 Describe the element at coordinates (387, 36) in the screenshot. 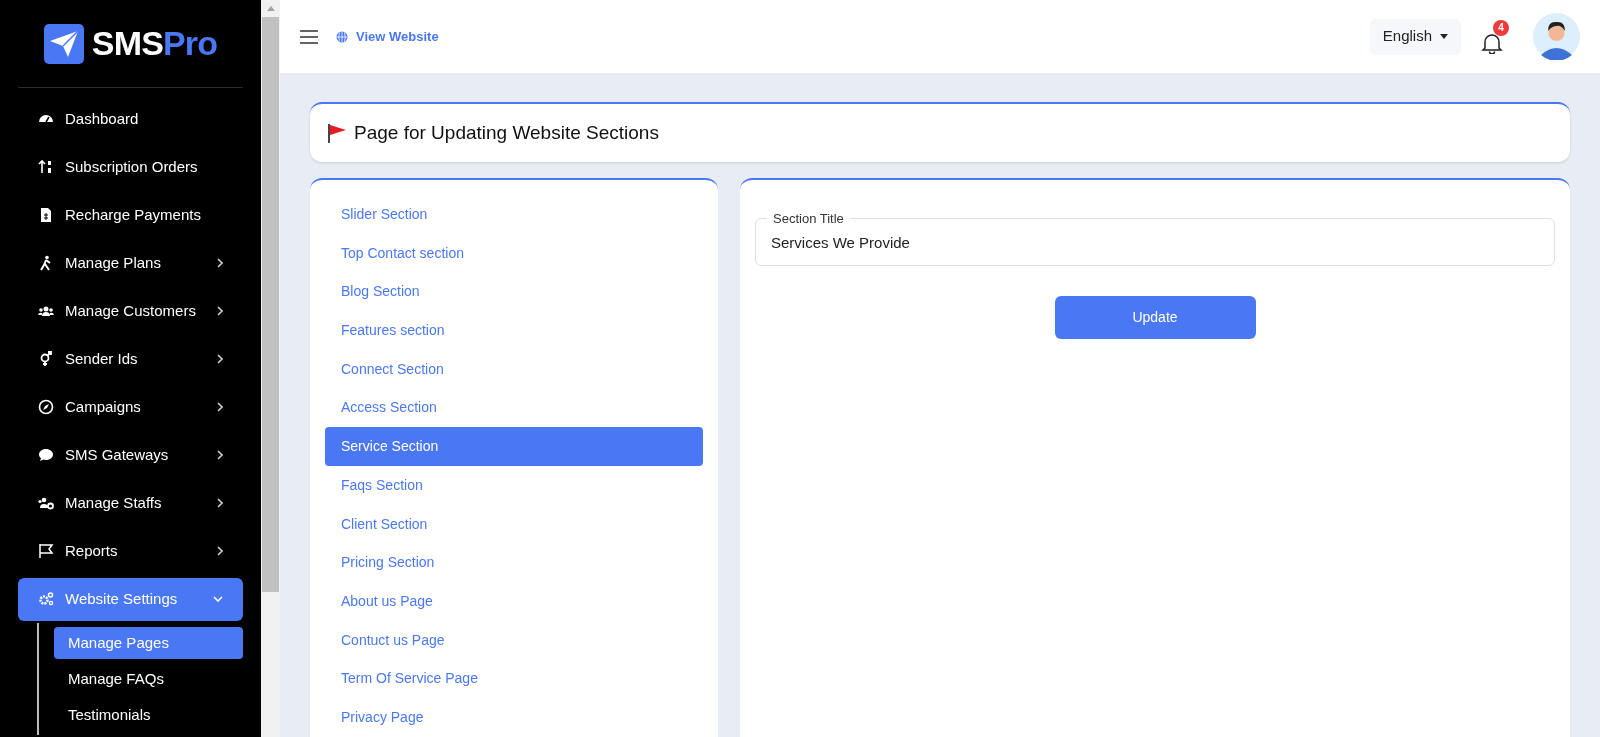

I see `view-website-link: View Website` at that location.